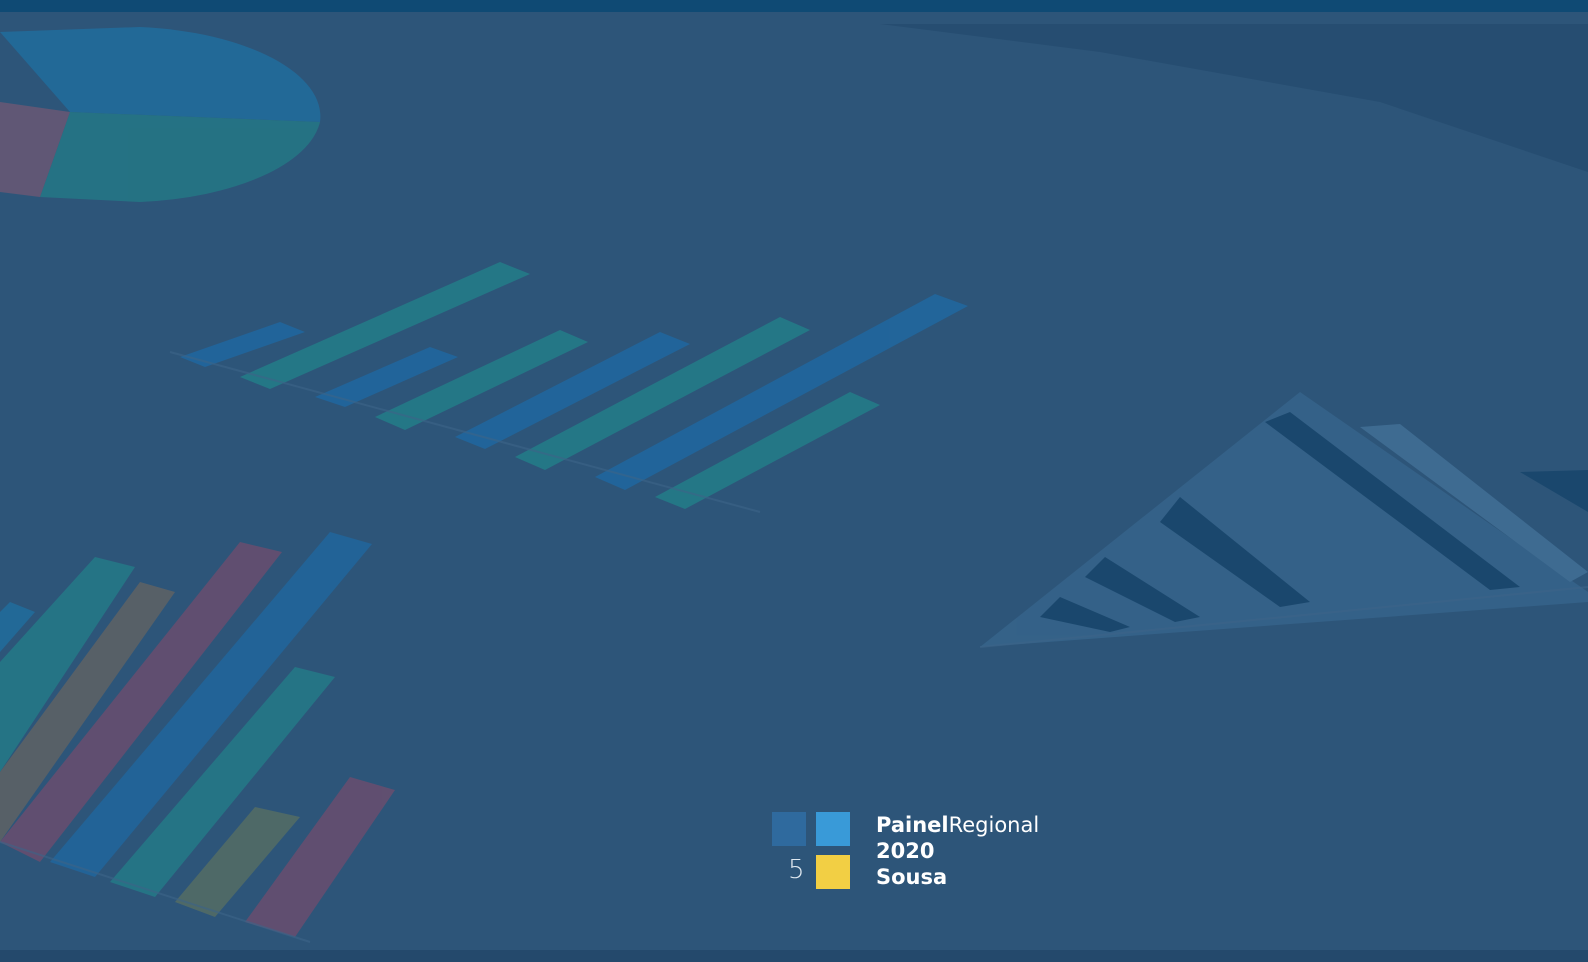  I want to click on year-label: 2020, so click(905, 851).